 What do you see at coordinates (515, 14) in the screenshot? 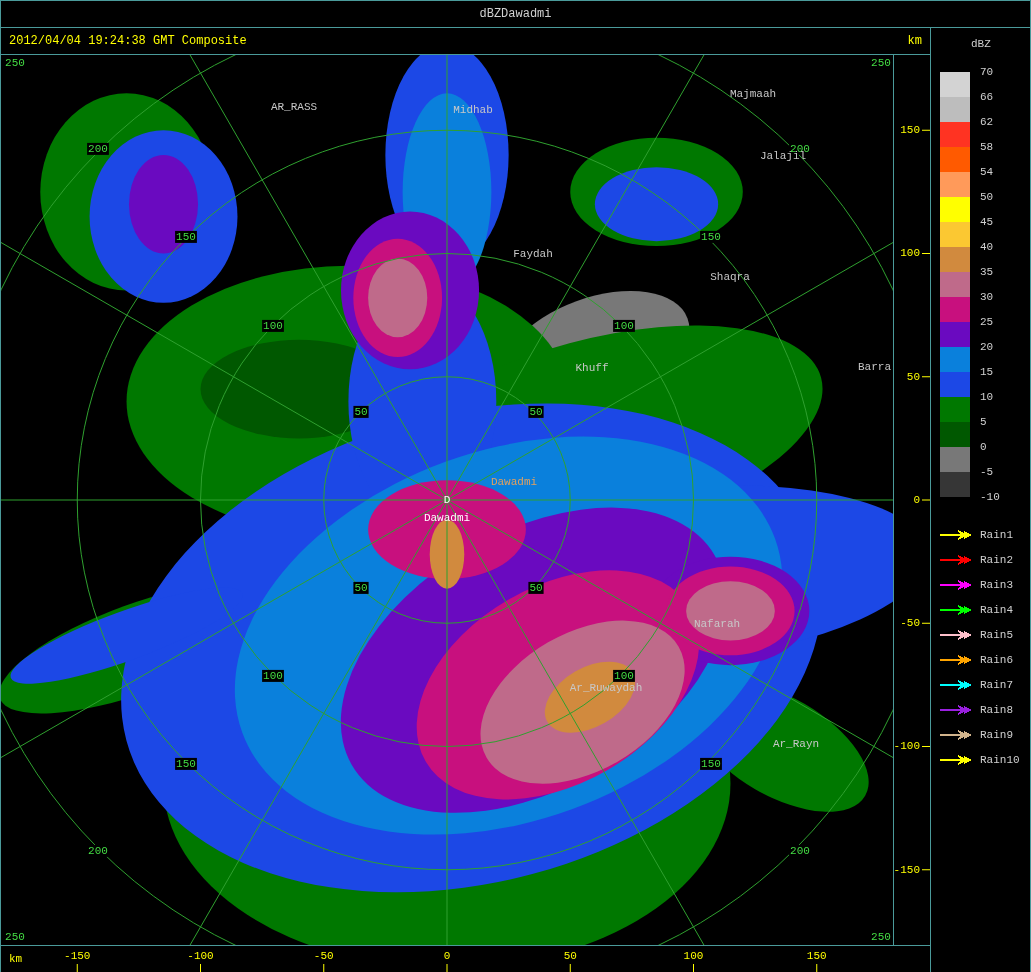
I see `window-title: dBZDawadmi` at bounding box center [515, 14].